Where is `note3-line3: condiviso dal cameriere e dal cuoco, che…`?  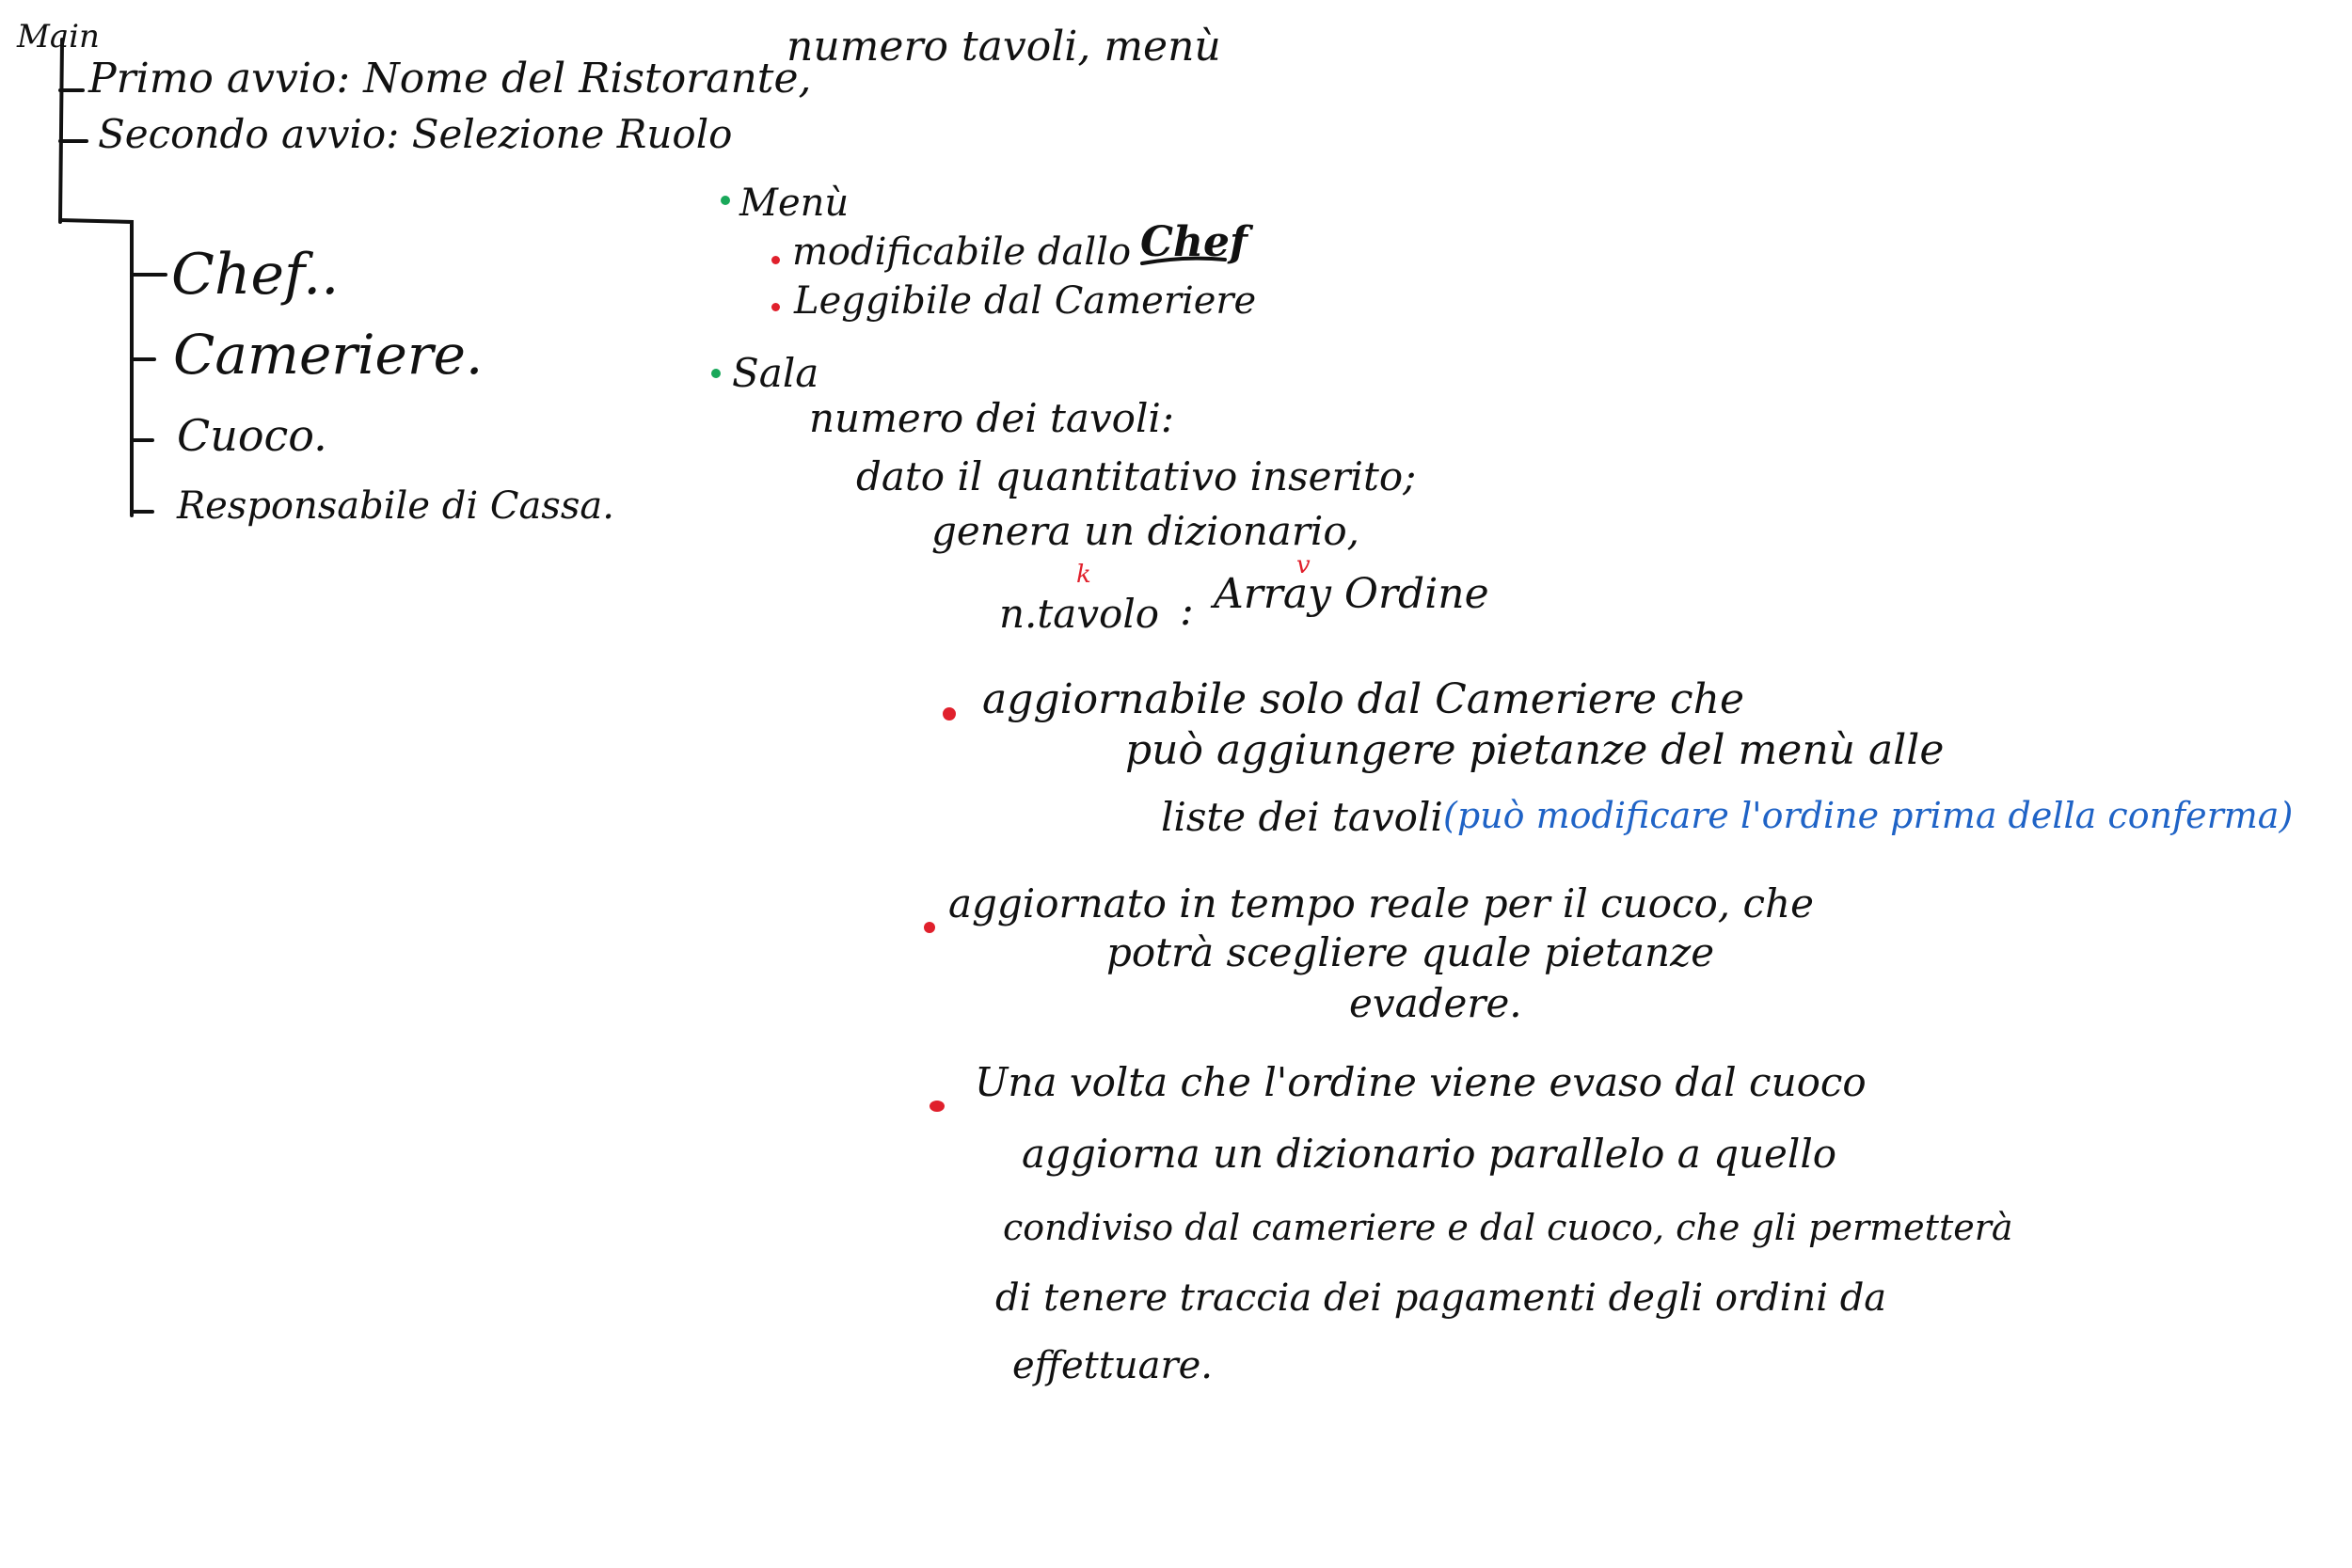
note3-line3: condiviso dal cameriere e dal cuoco, che… is located at coordinates (1508, 1227).